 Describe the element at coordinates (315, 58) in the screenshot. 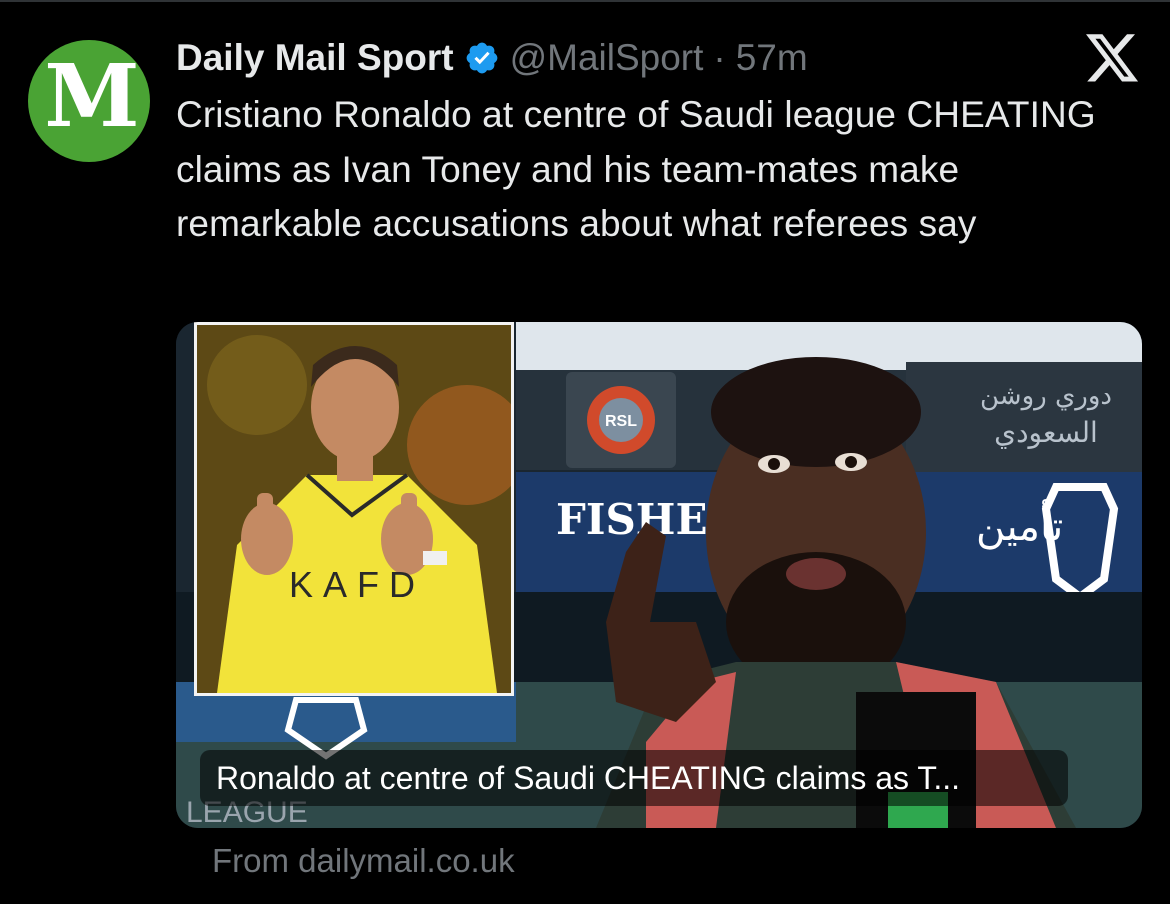

I see `display-name: Daily Mail Sport` at that location.